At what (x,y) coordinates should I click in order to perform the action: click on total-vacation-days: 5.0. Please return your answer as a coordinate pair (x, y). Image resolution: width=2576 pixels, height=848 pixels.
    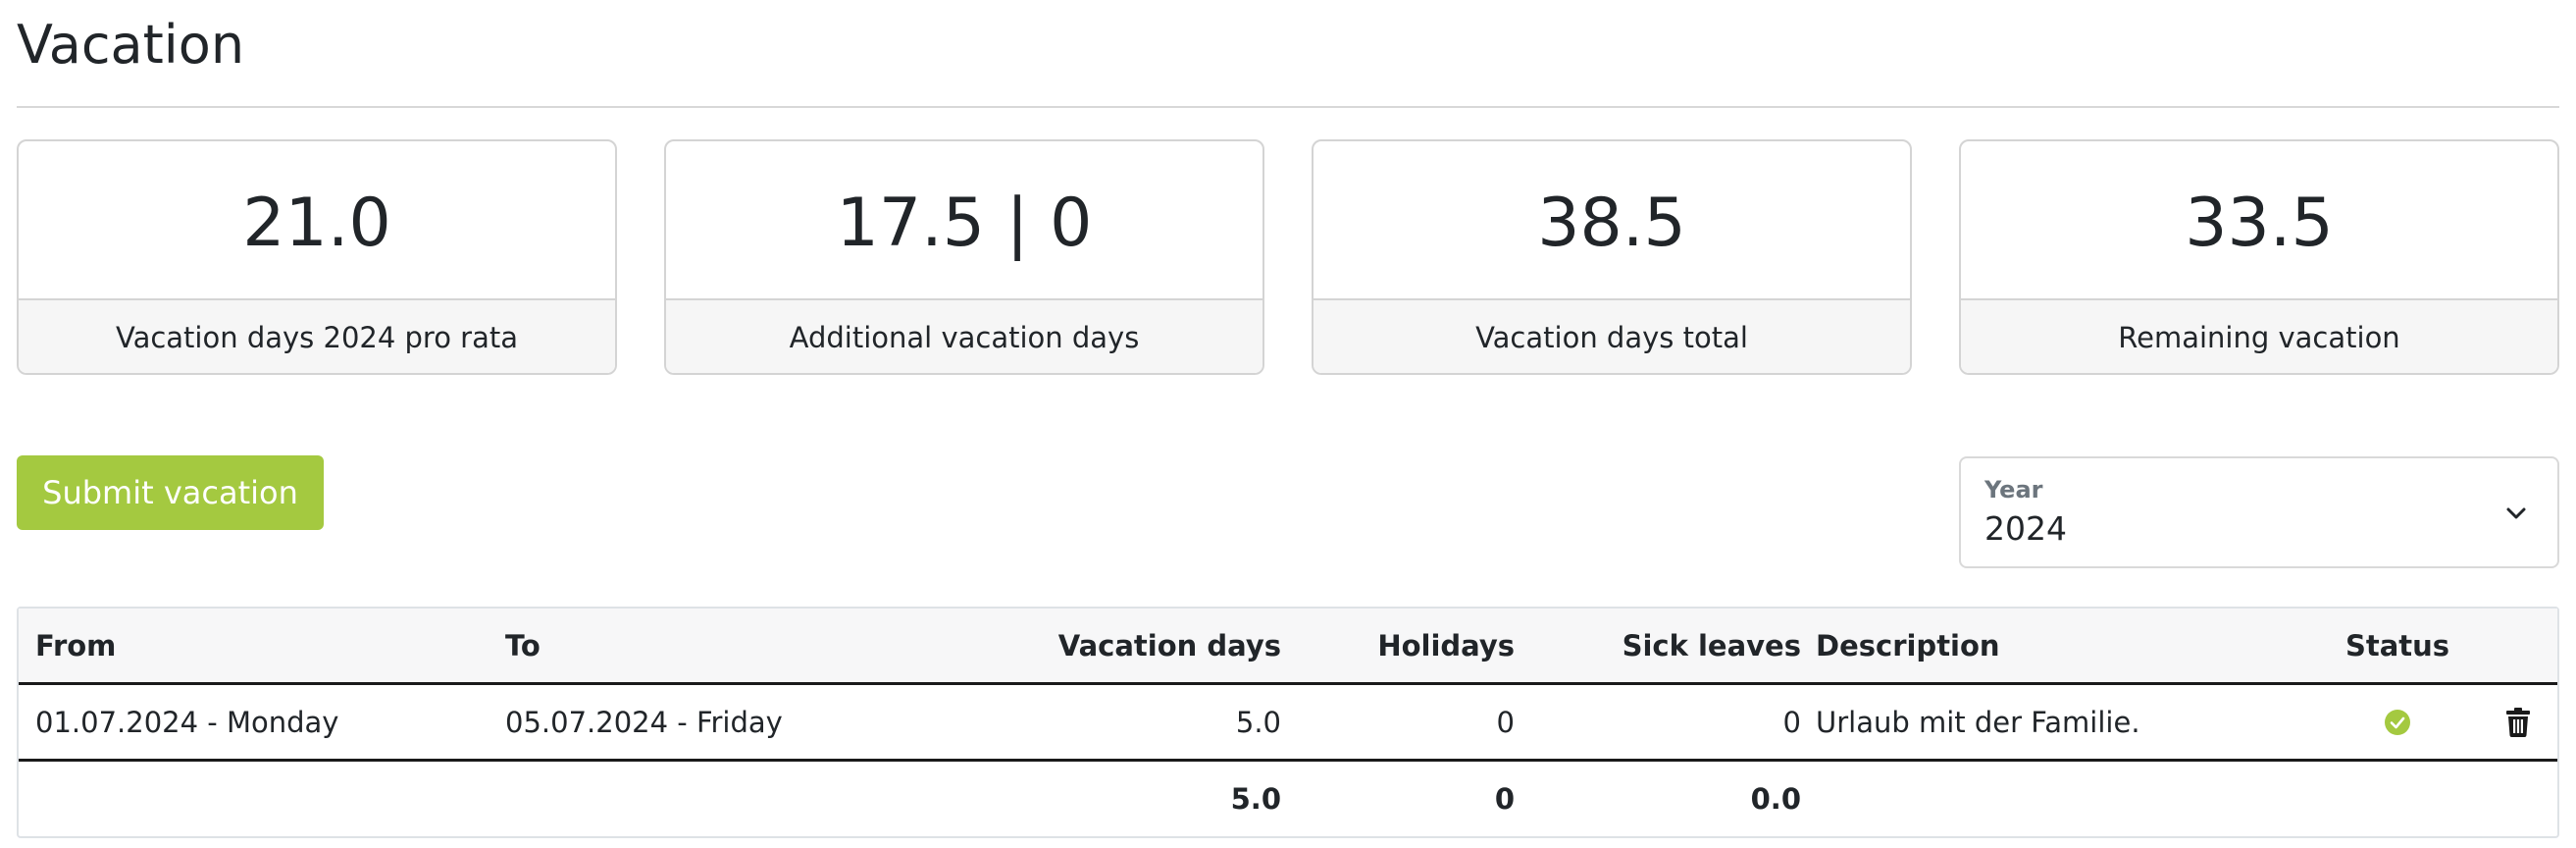
    Looking at the image, I should click on (1255, 799).